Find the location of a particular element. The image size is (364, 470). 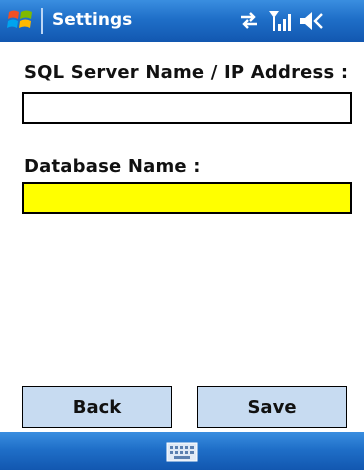

signal-icon is located at coordinates (280, 21).